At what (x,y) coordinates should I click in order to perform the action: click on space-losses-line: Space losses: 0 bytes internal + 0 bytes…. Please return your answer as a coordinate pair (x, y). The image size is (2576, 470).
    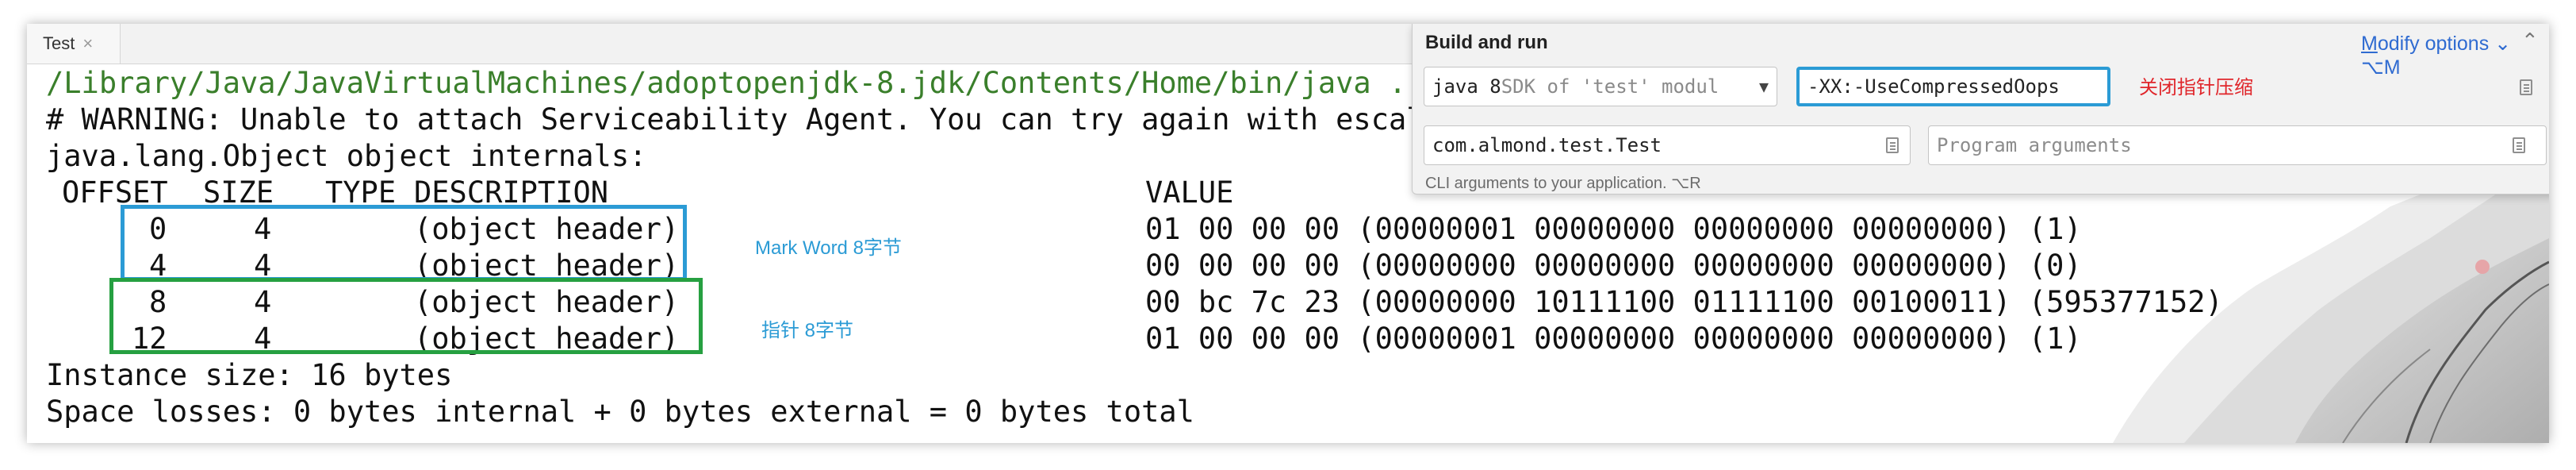
    Looking at the image, I should click on (620, 412).